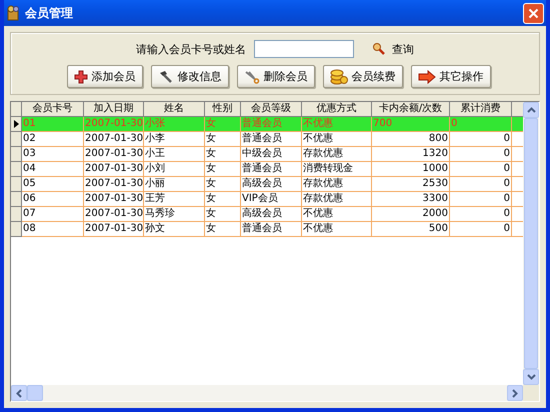  What do you see at coordinates (174, 214) in the screenshot?
I see `table-cell: 马秀珍` at bounding box center [174, 214].